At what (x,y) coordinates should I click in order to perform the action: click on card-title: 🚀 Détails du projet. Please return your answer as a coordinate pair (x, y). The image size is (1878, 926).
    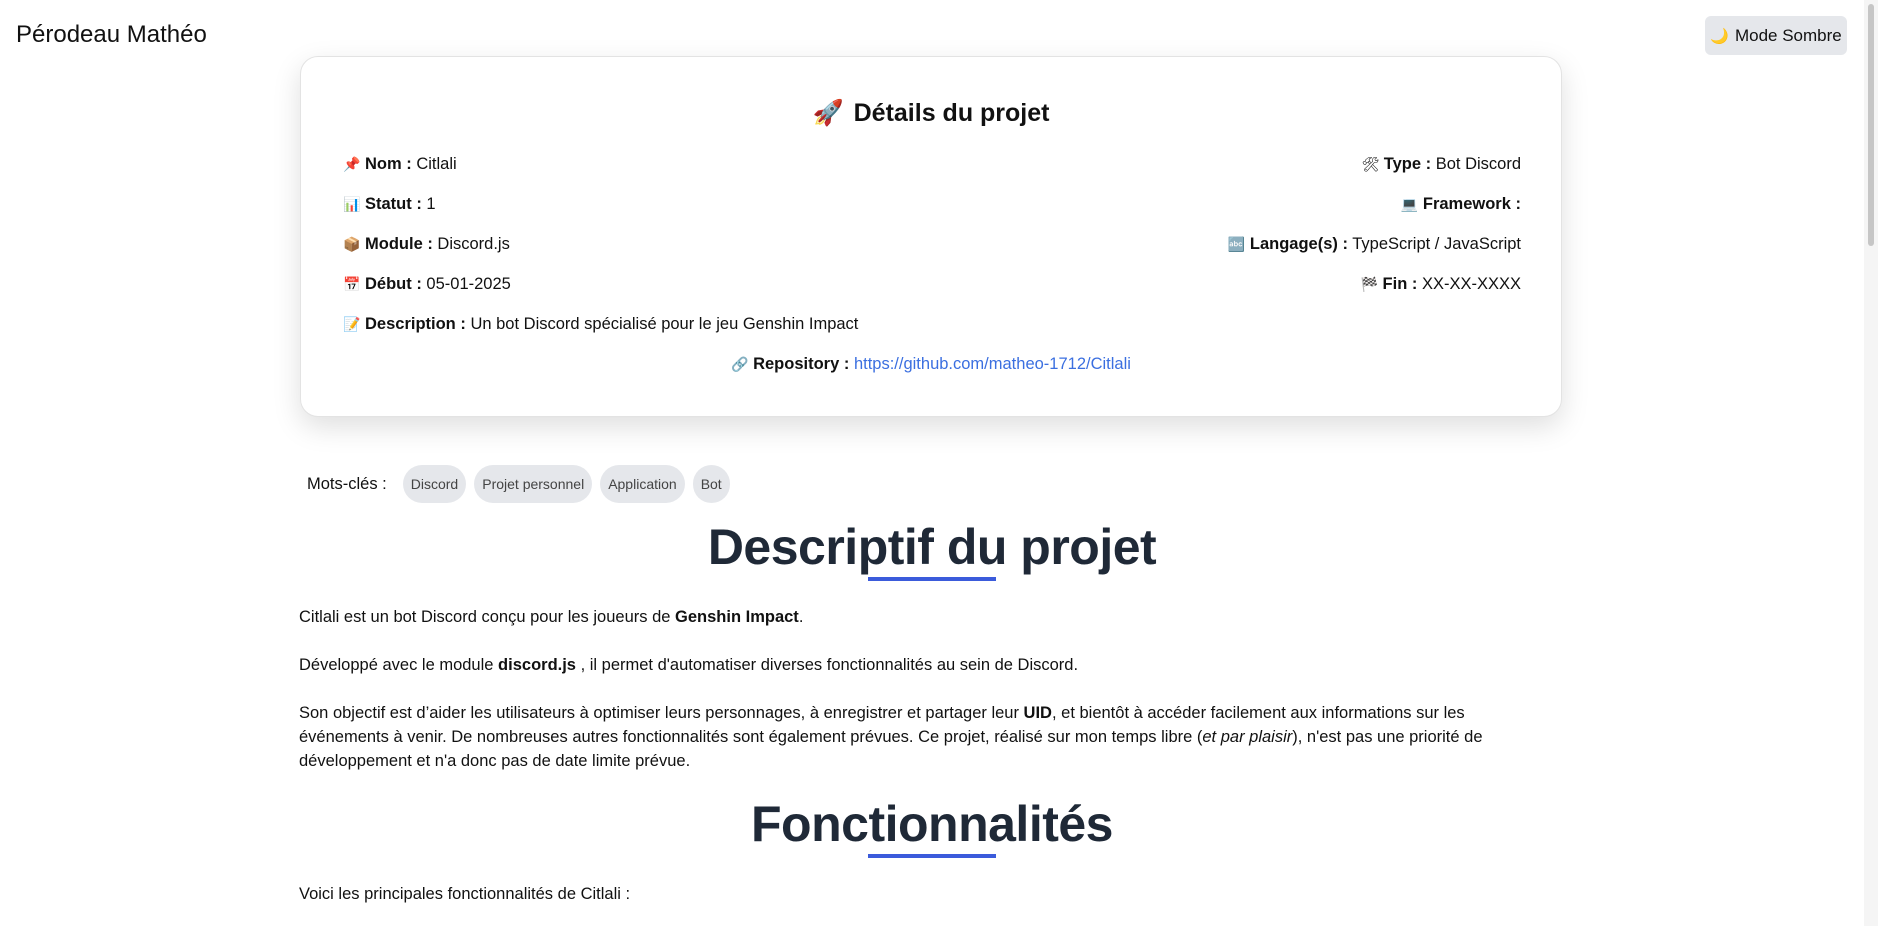
    Looking at the image, I should click on (931, 113).